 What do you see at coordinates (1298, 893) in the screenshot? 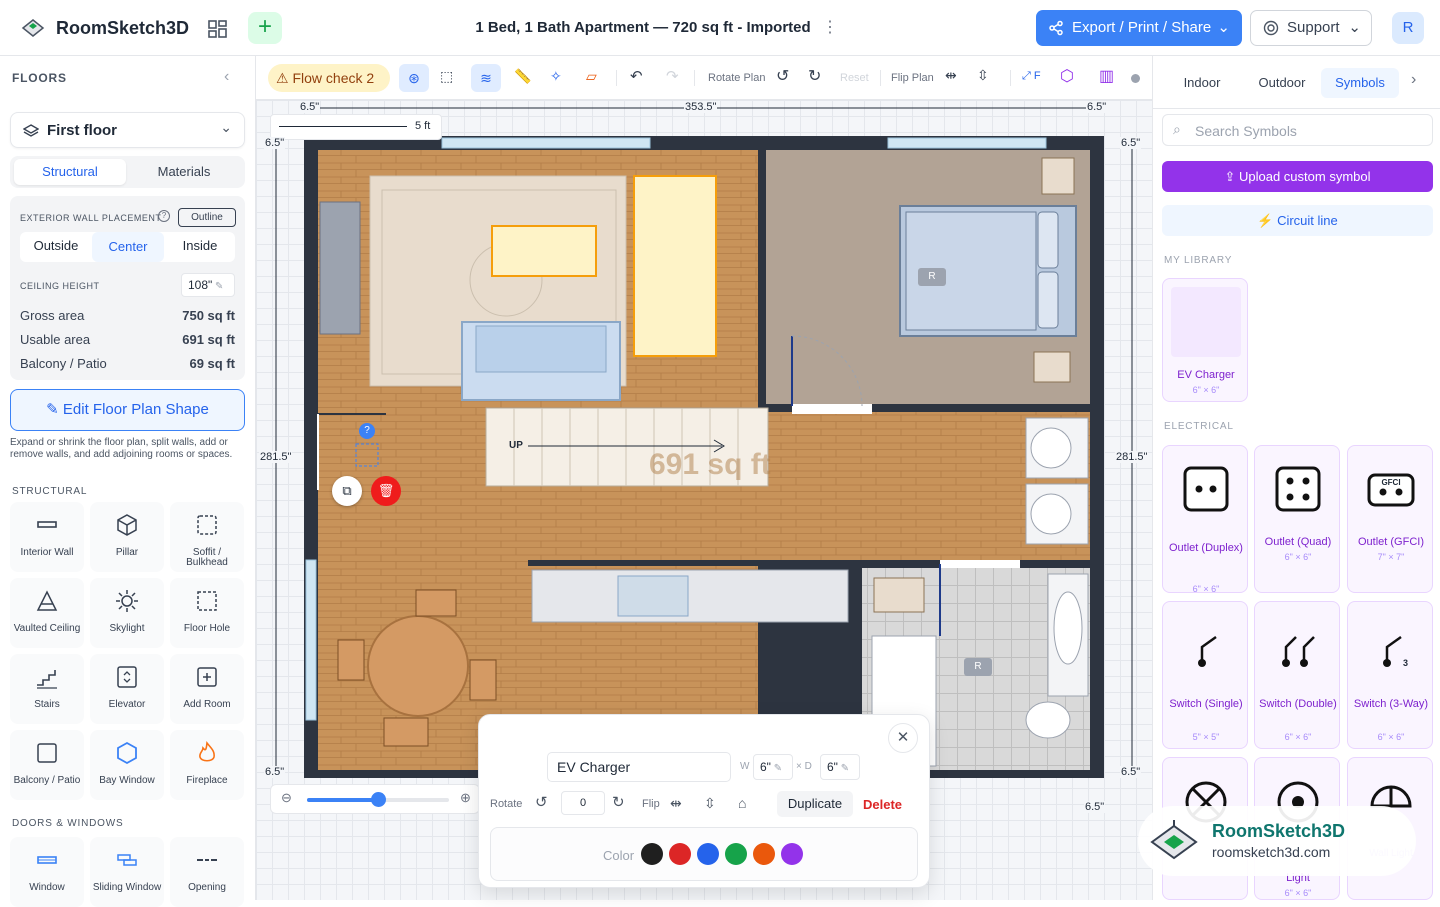
I see `symbol-size: 6" × 6"` at bounding box center [1298, 893].